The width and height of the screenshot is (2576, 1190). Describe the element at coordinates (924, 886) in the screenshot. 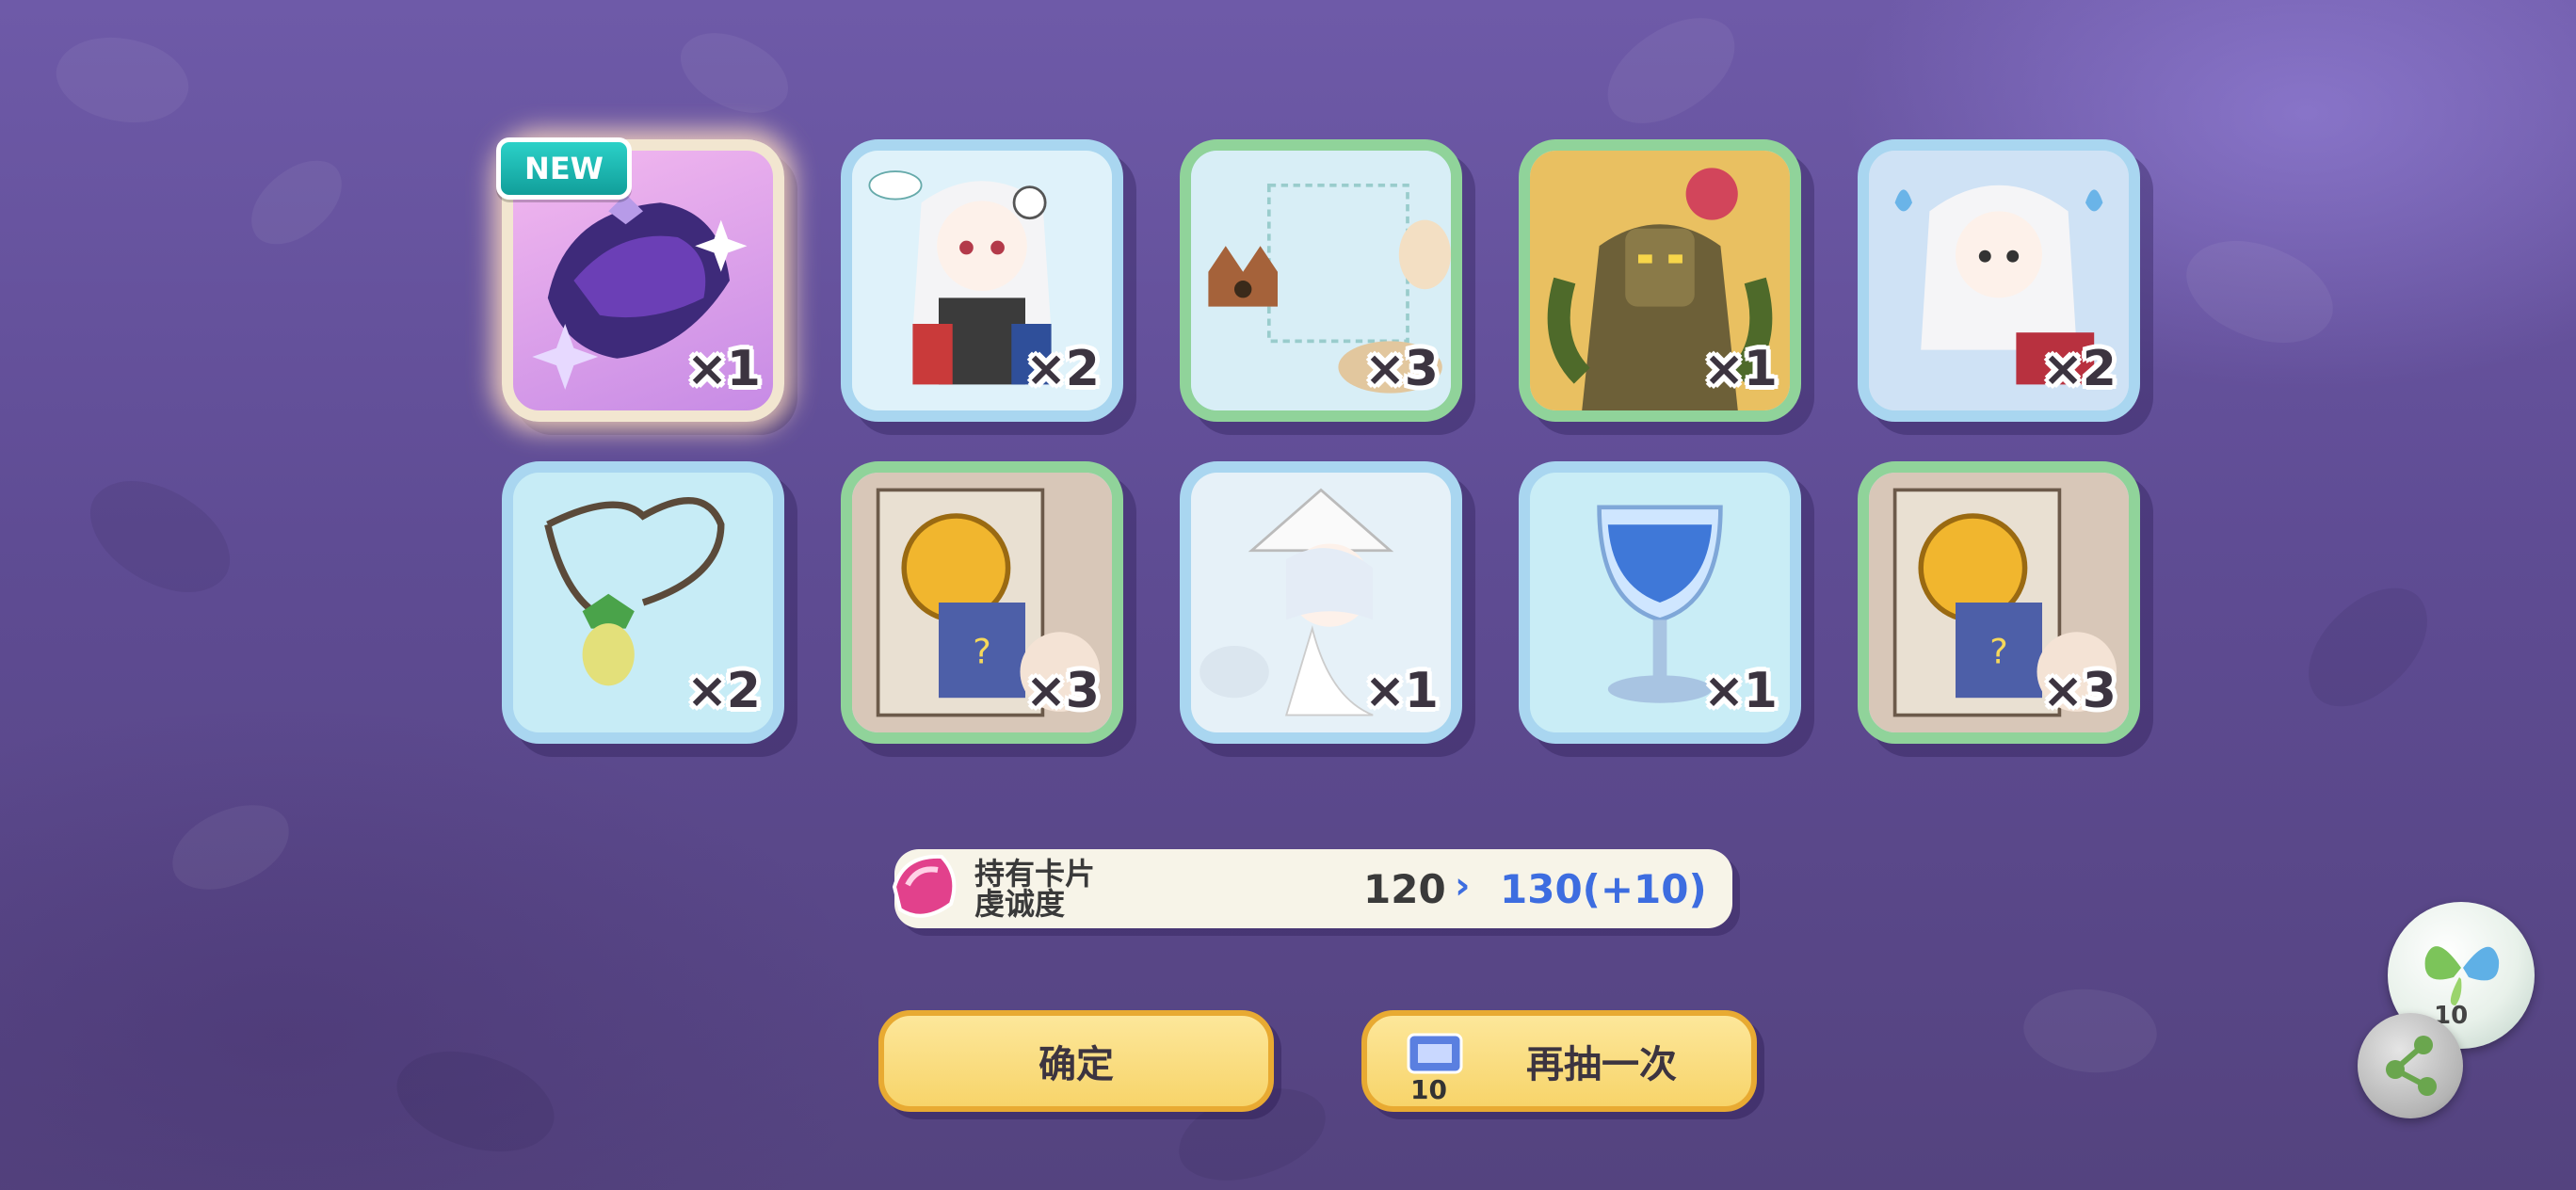

I see `pink-gem-icon` at that location.